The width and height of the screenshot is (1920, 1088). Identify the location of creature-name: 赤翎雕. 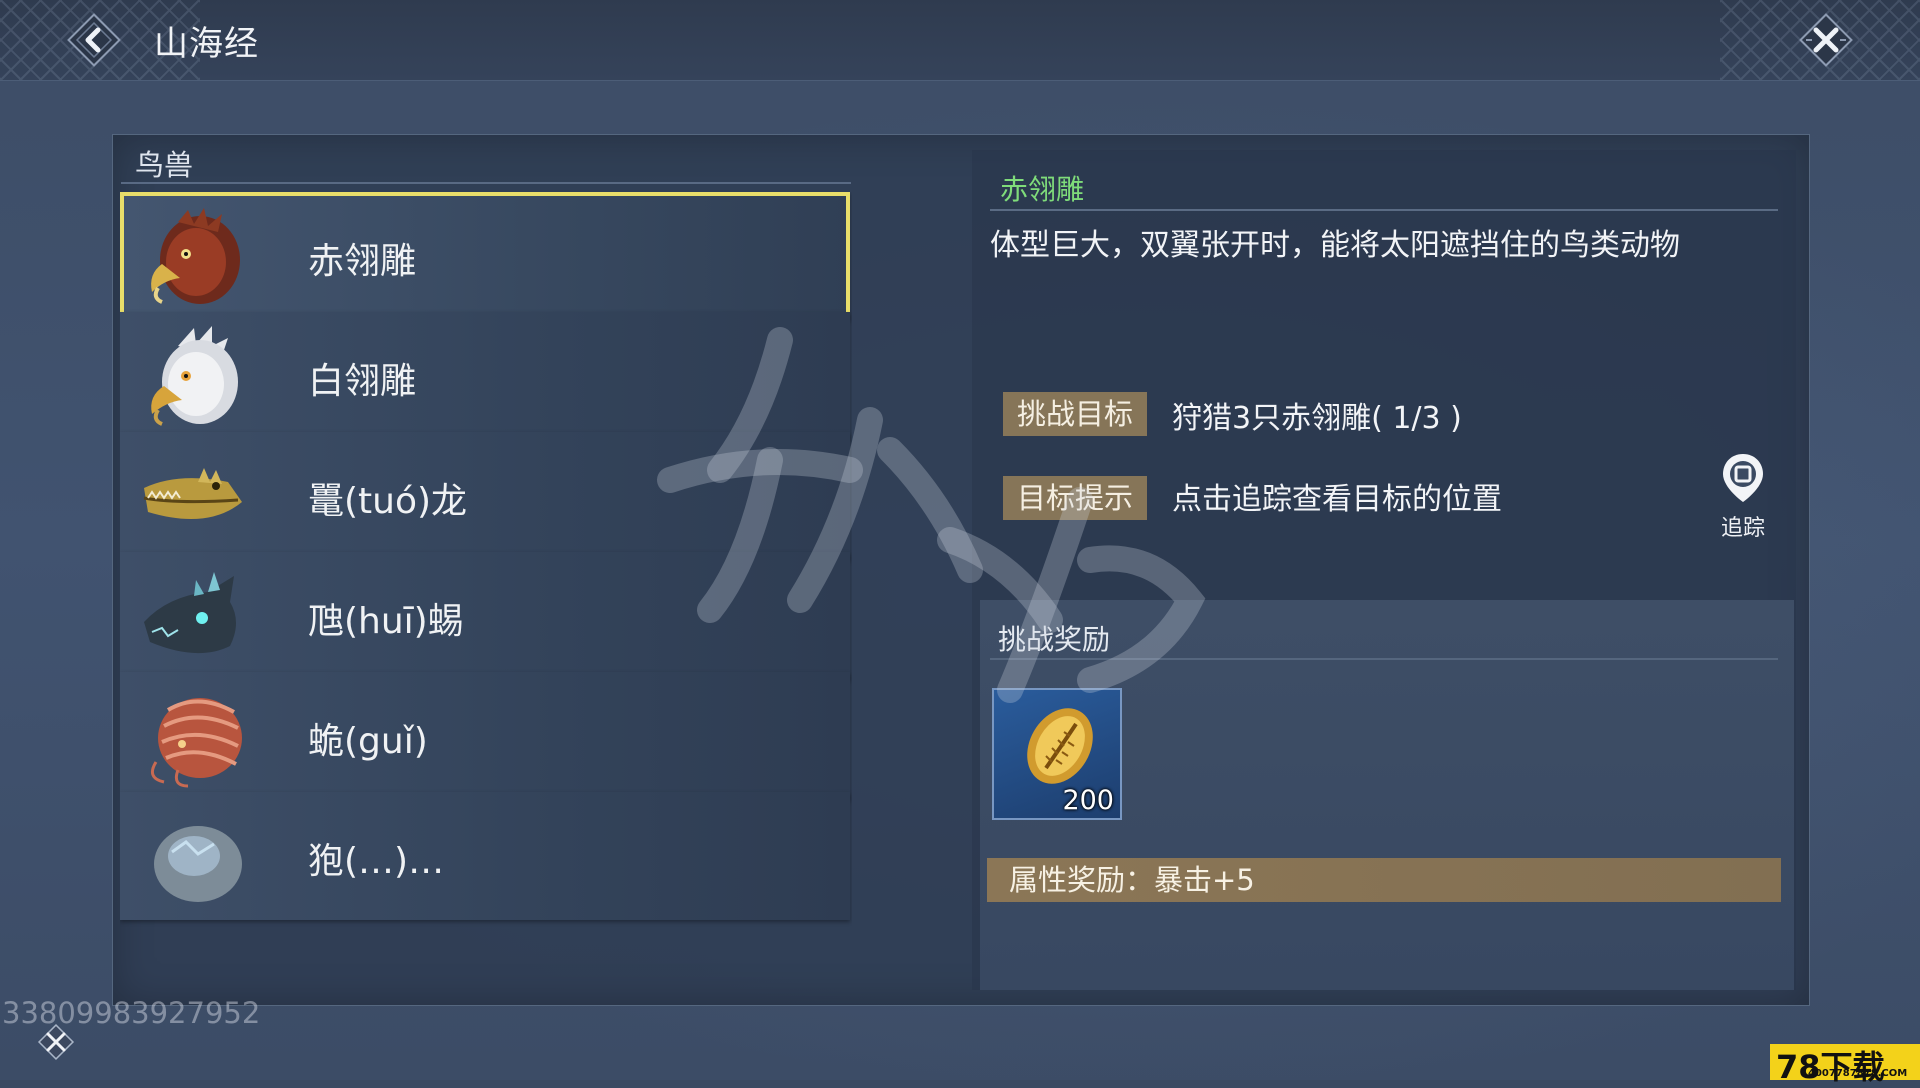
(362, 261).